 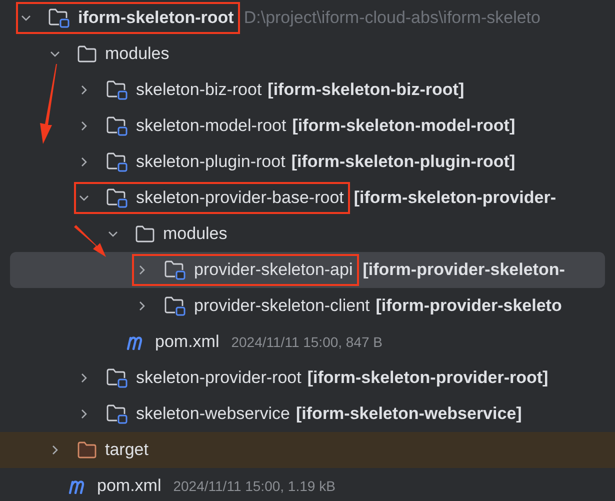 What do you see at coordinates (392, 18) in the screenshot?
I see `node-path: D:\project\iform-cloud-abs\iform-skeleto` at bounding box center [392, 18].